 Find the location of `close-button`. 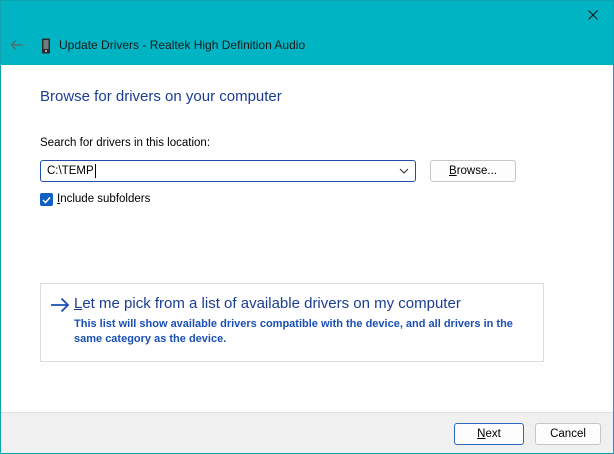

close-button is located at coordinates (593, 15).